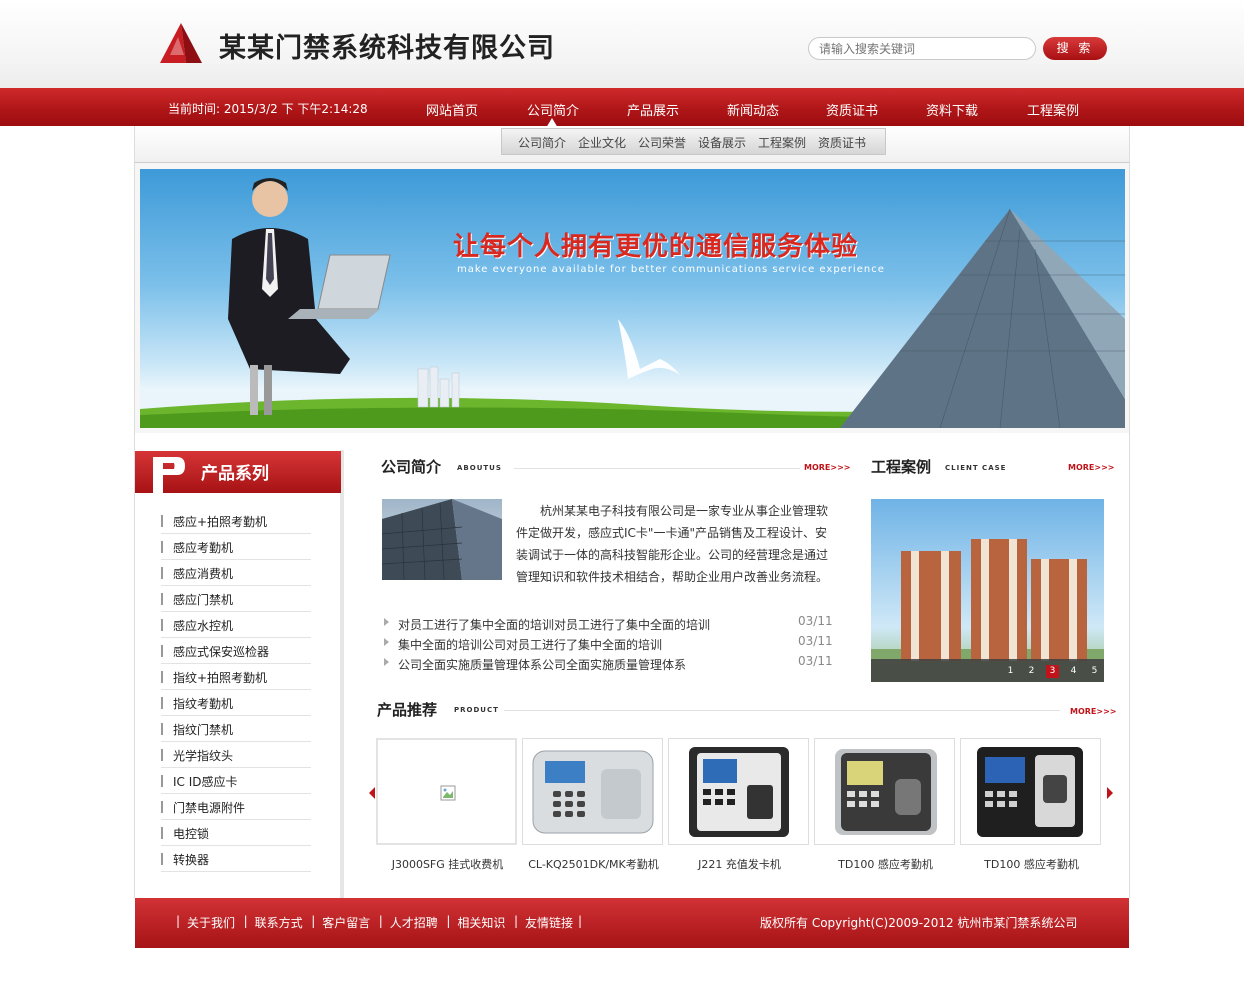 The height and width of the screenshot is (999, 1244). What do you see at coordinates (1110, 793) in the screenshot?
I see `products-next-arrow` at bounding box center [1110, 793].